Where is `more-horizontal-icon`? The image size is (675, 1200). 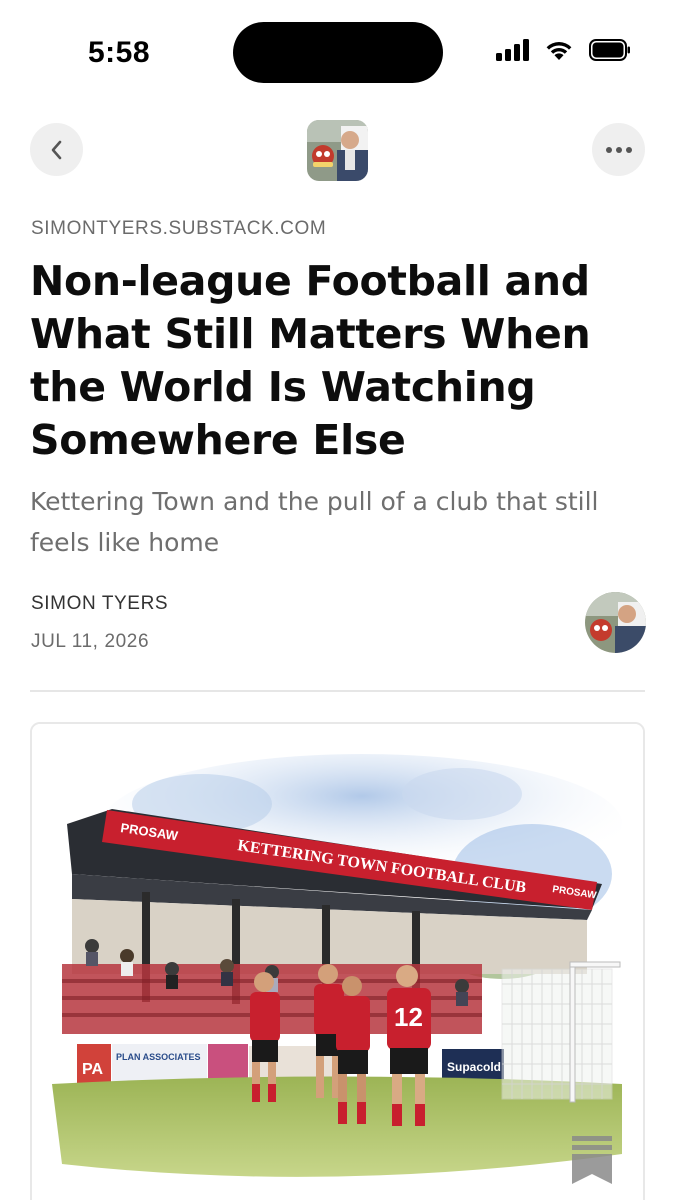
more-horizontal-icon is located at coordinates (618, 149).